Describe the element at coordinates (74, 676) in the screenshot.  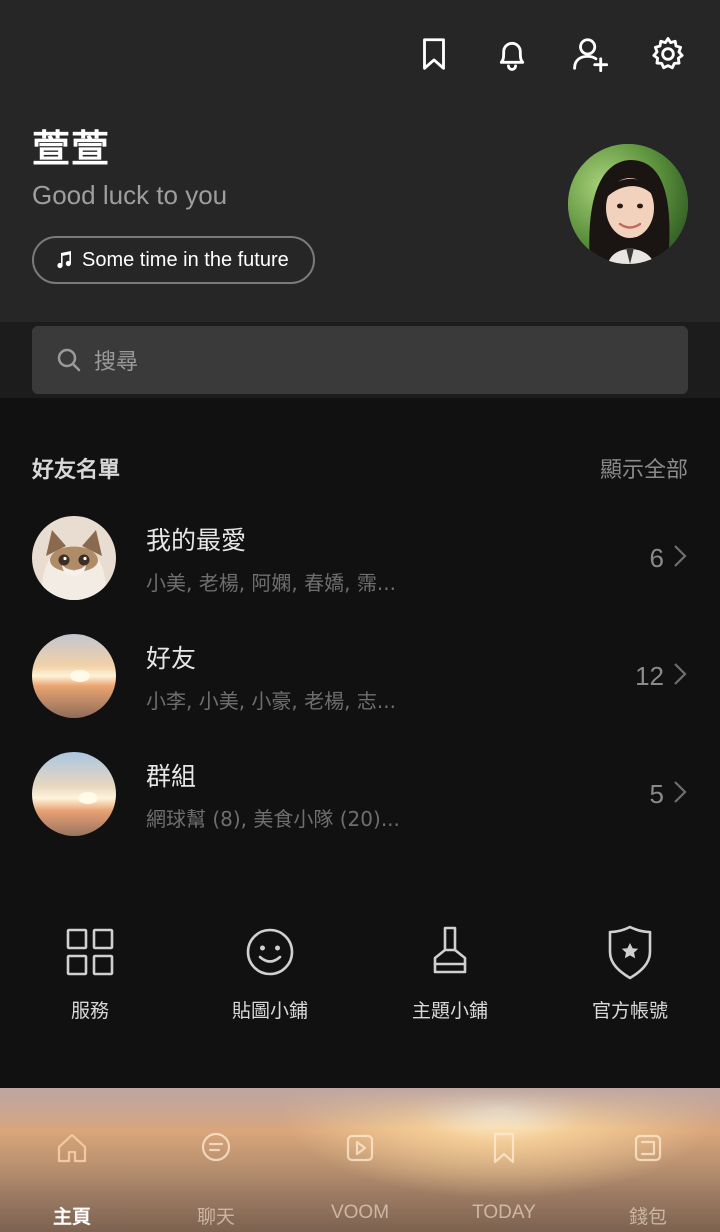
I see `friends-thumbnail` at that location.